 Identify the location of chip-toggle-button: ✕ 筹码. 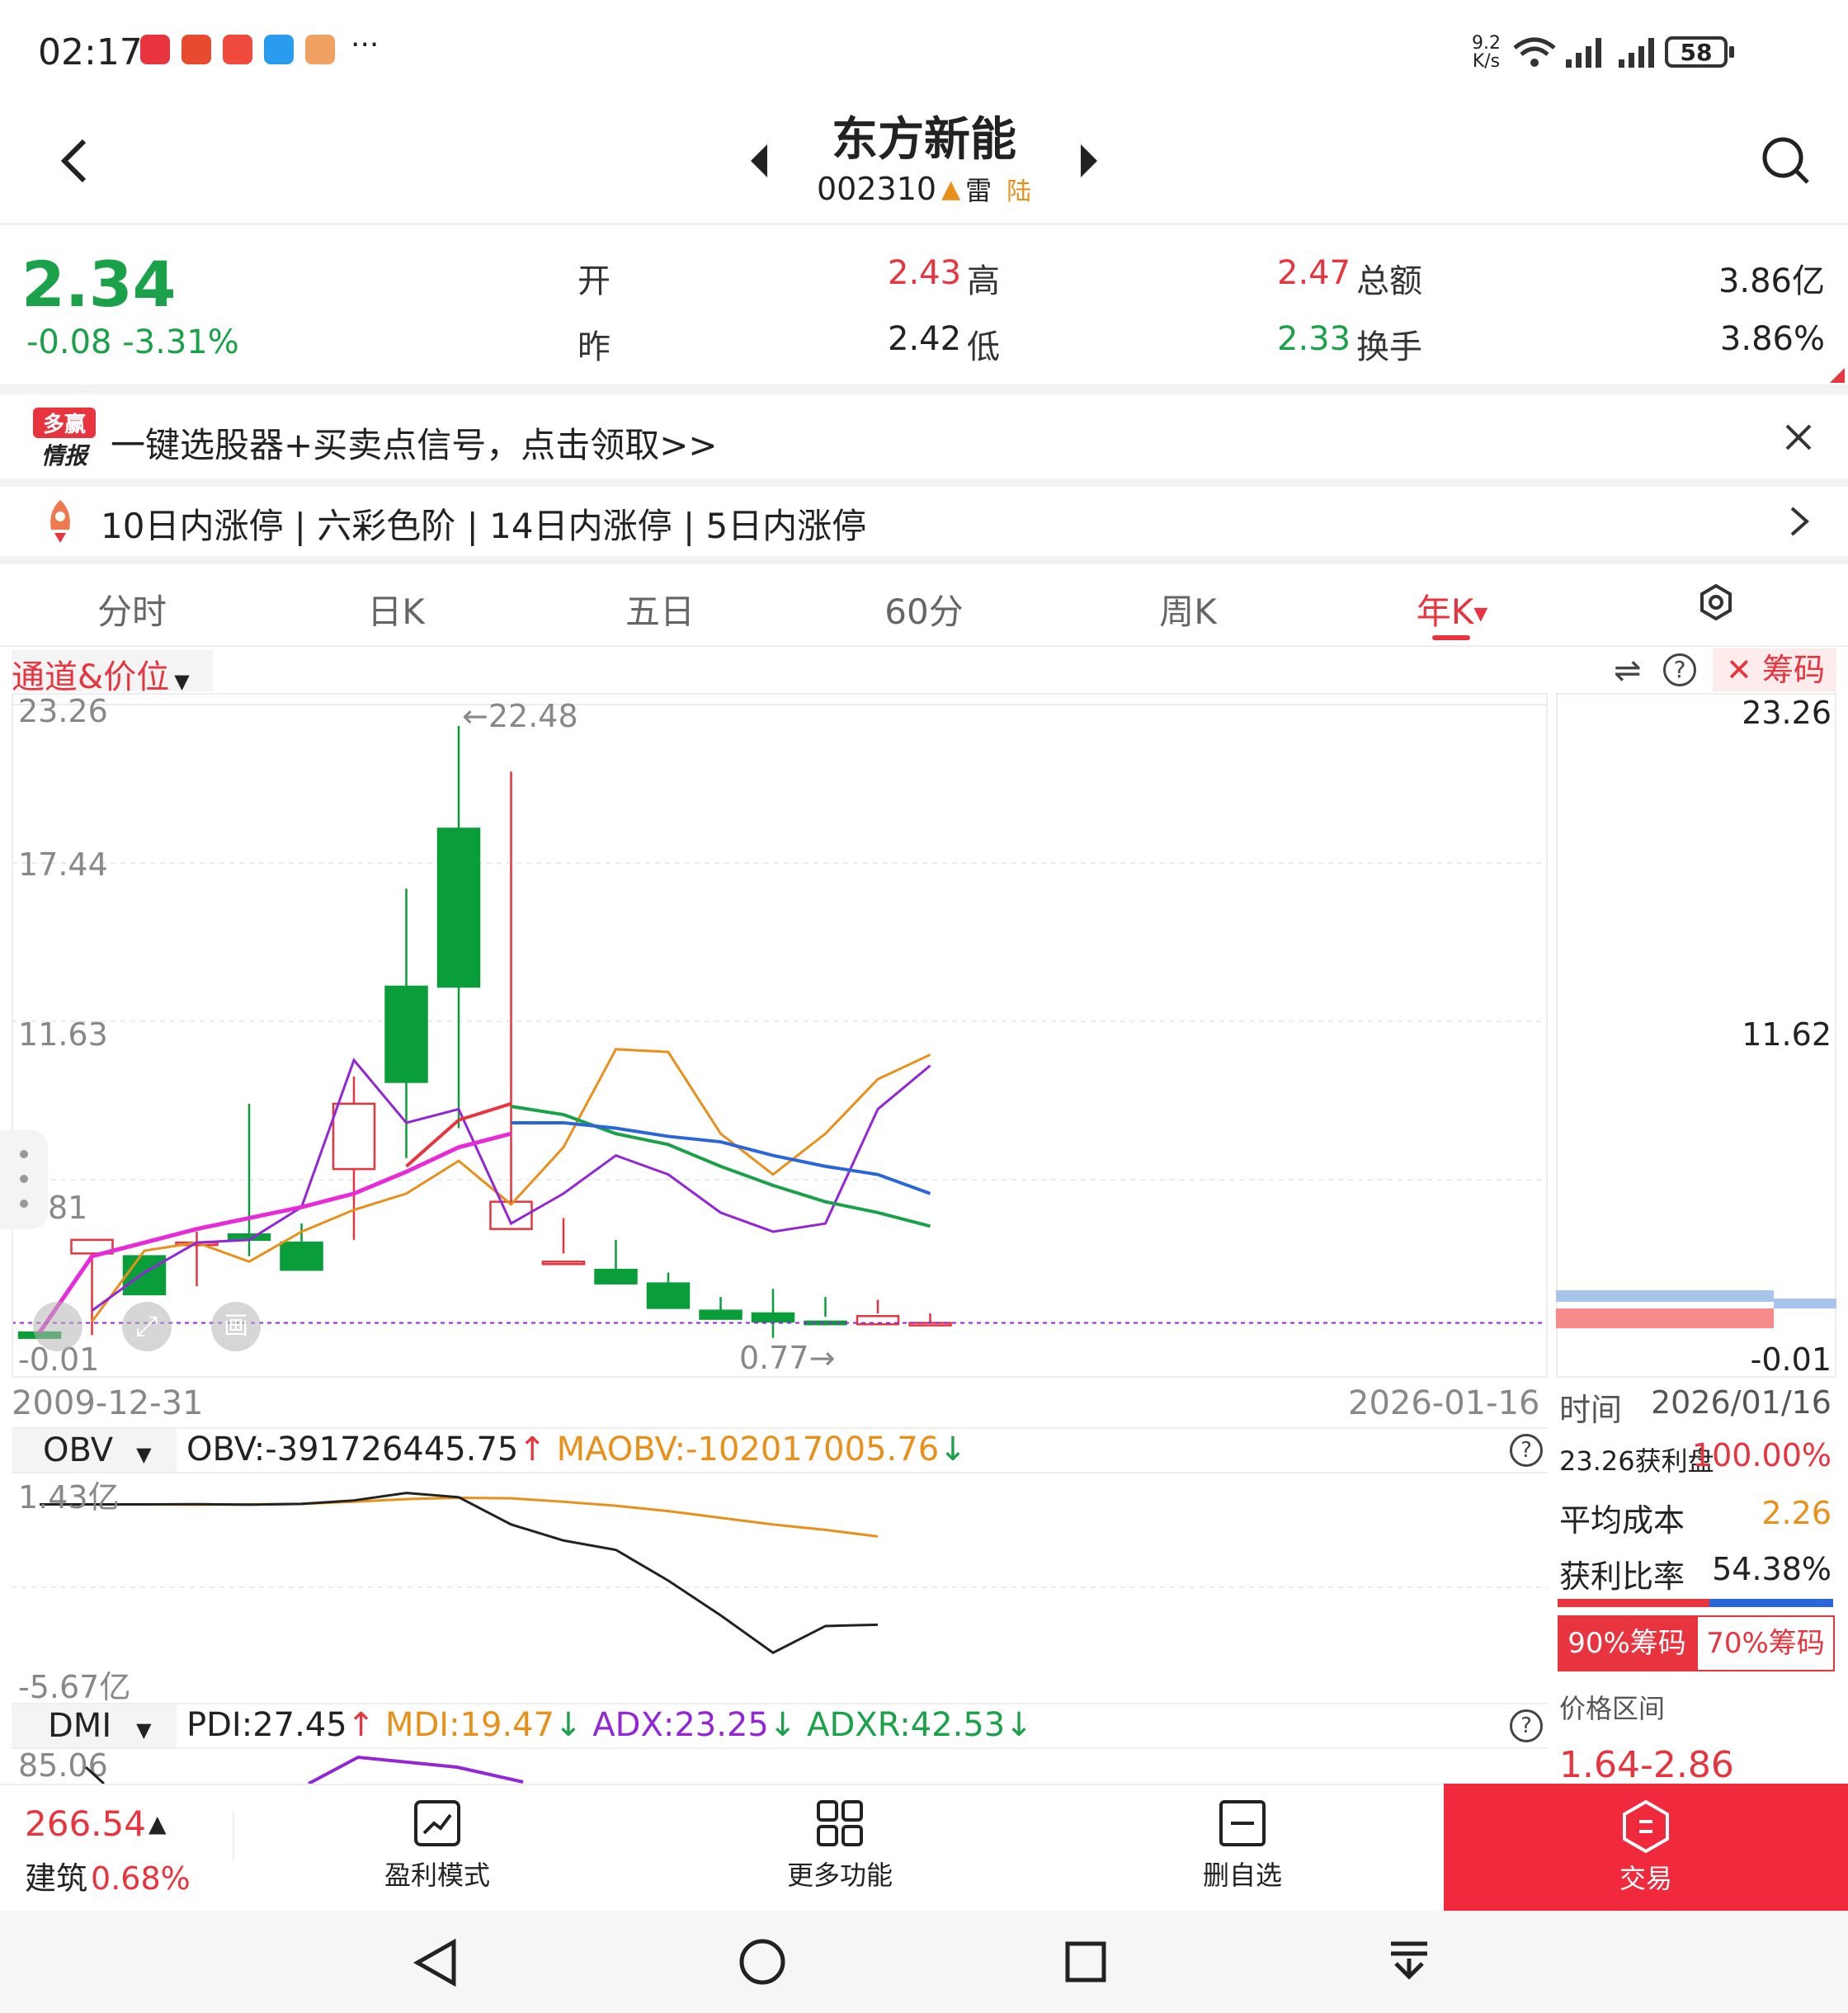
(1774, 669).